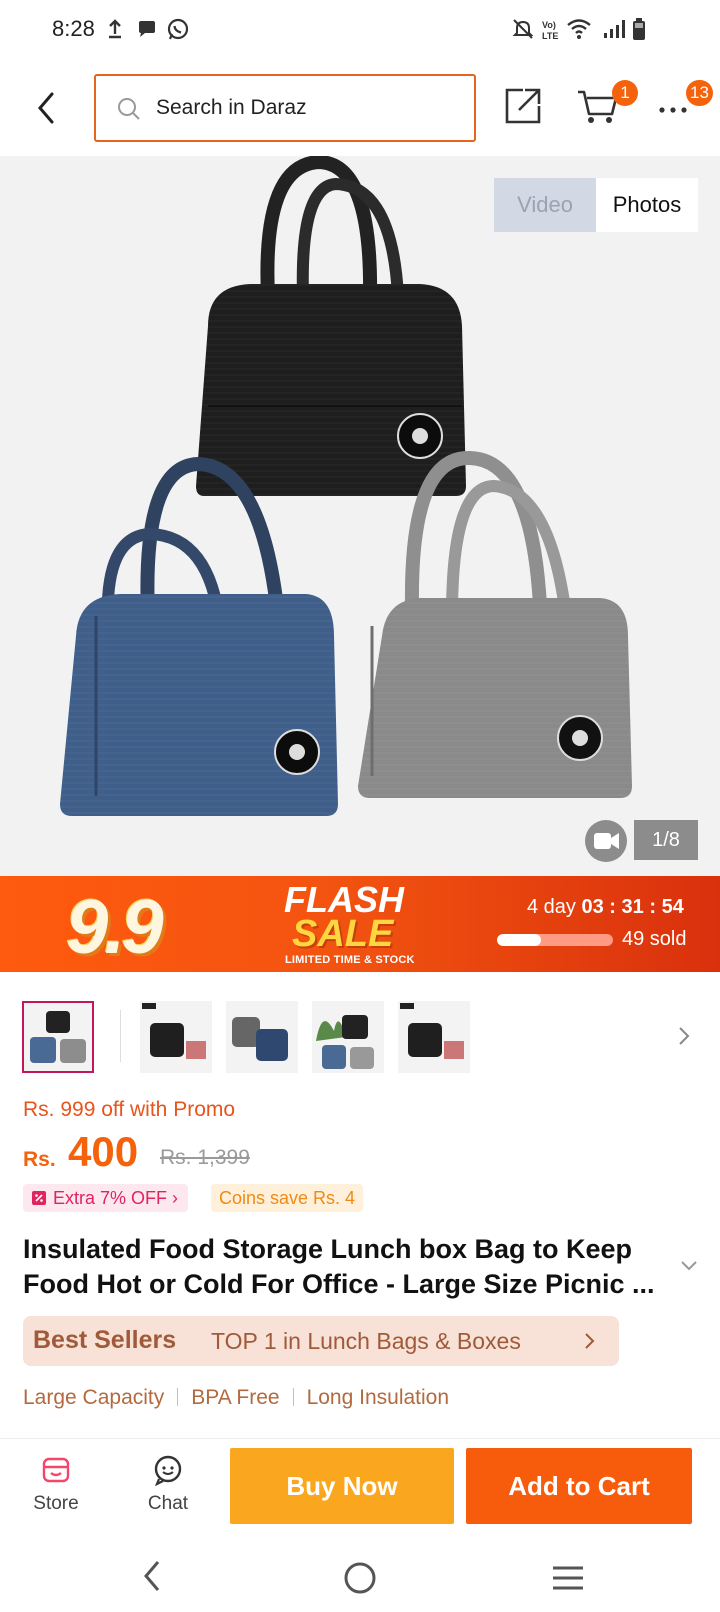  I want to click on status-bar: 8:28 Vo) LTE, so click(360, 30).